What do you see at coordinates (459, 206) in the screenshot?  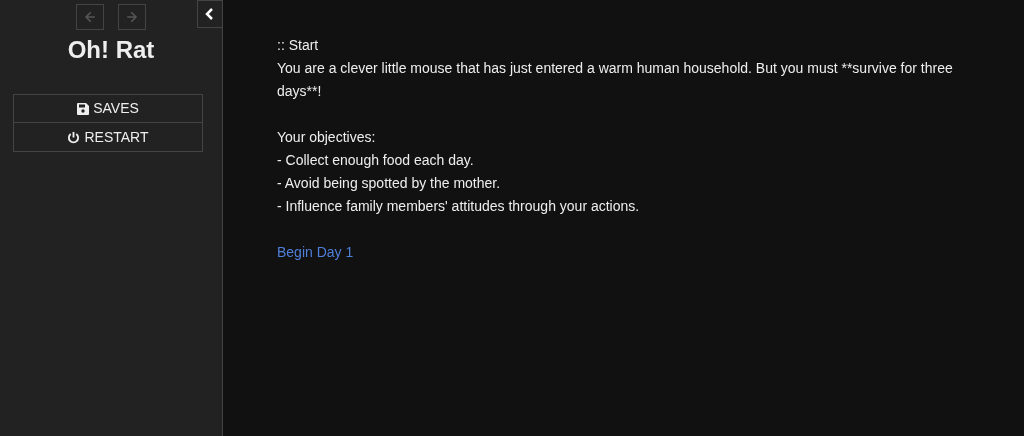 I see `objective-item: - Influence family members' attitudes through your actions.` at bounding box center [459, 206].